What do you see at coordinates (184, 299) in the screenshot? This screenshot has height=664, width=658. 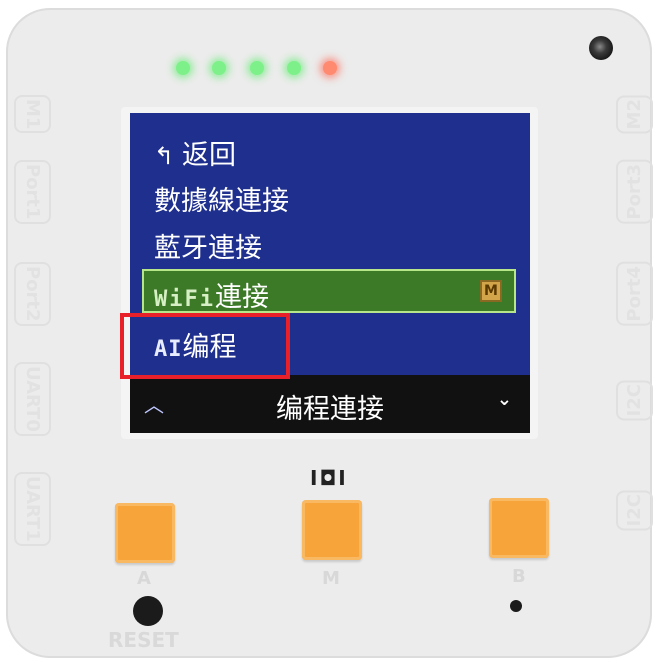 I see `wifi-prefix: WiFi` at bounding box center [184, 299].